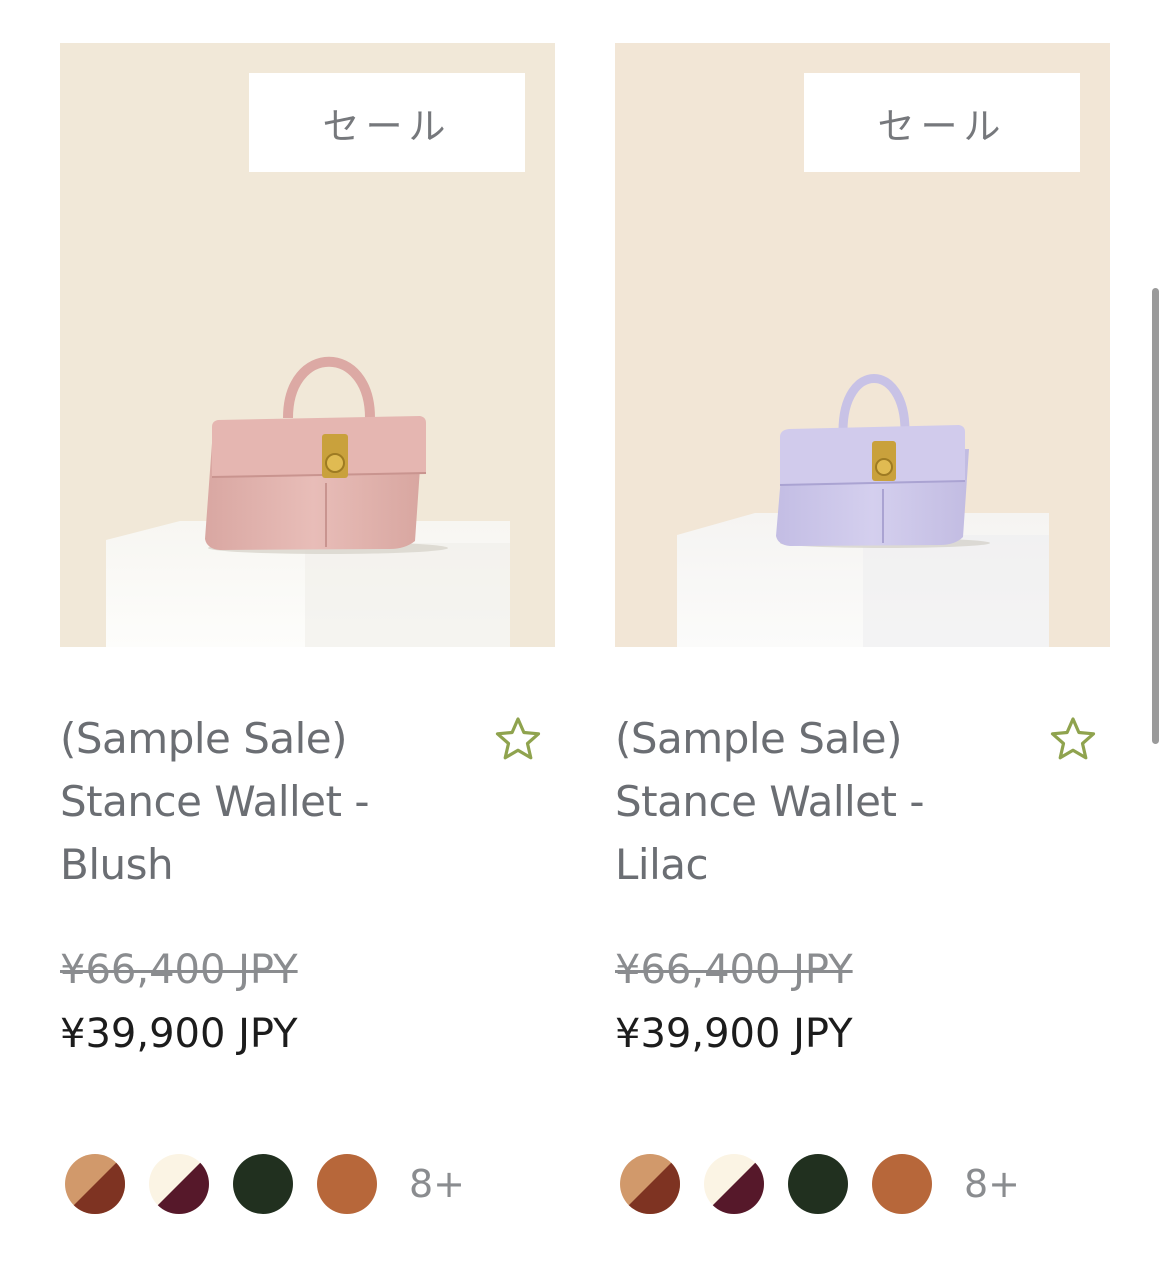  I want to click on product-title-line: Blush, so click(260, 864).